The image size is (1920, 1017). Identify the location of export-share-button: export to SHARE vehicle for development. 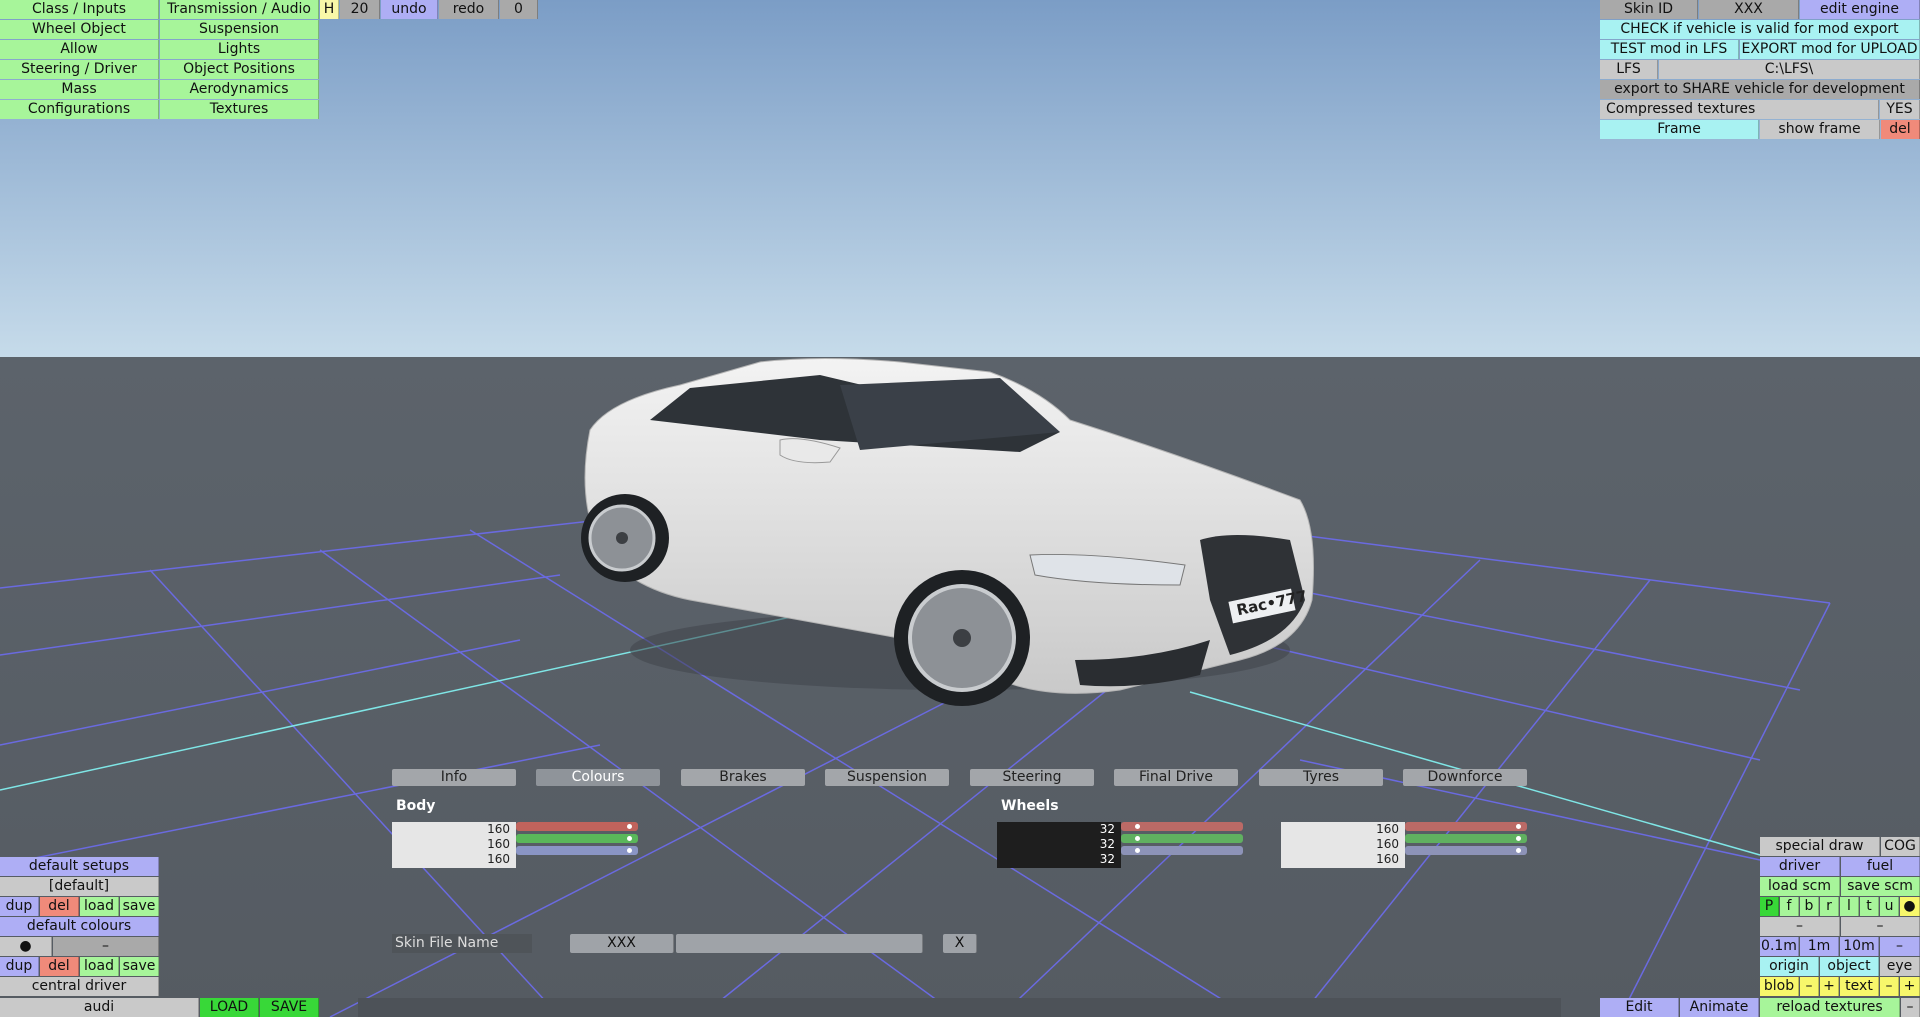
(1760, 89).